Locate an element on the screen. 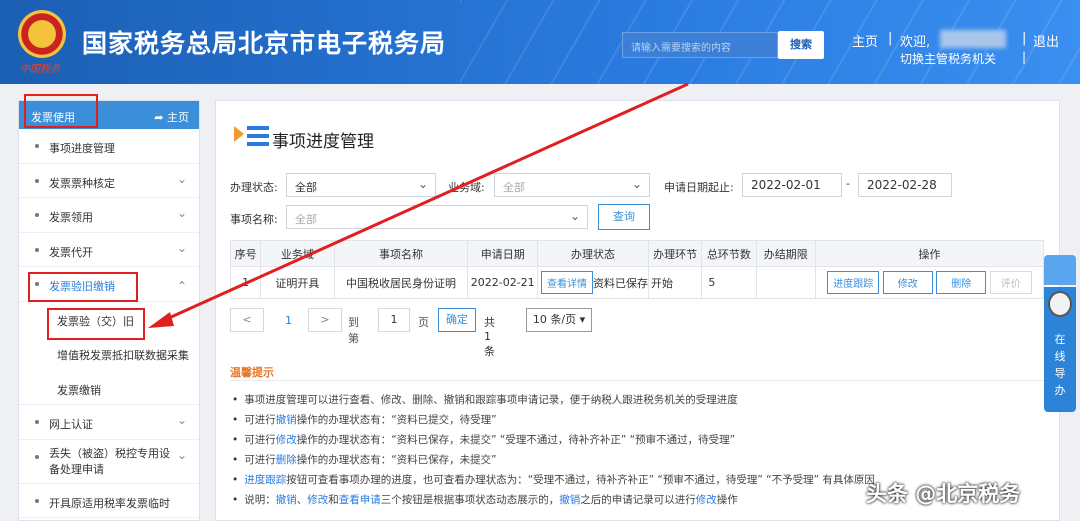  back-arrow-icon: ➦ is located at coordinates (159, 117).